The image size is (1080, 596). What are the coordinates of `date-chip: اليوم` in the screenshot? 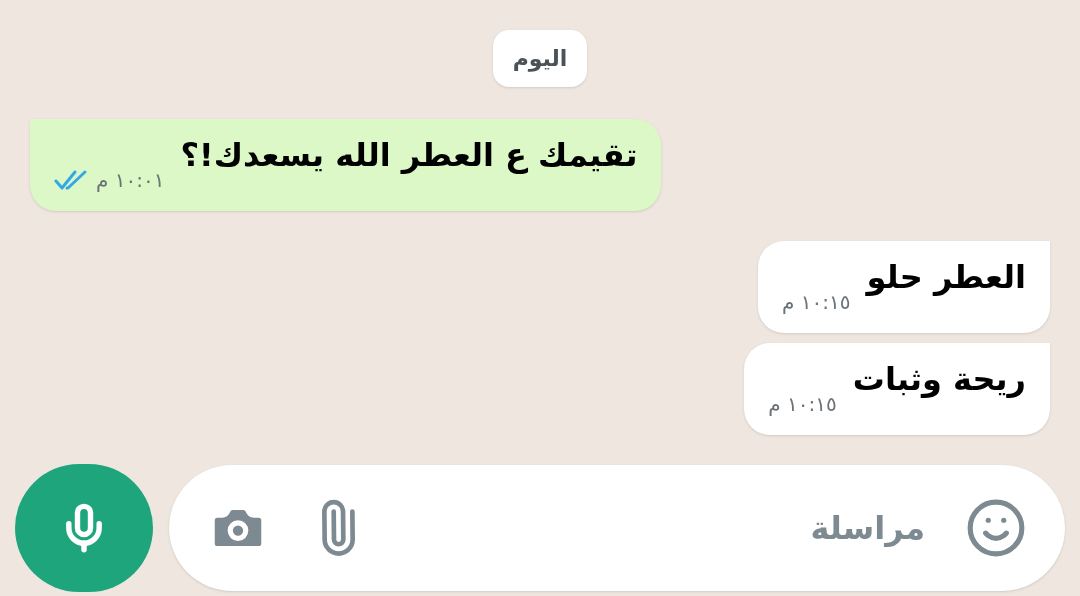 It's located at (540, 58).